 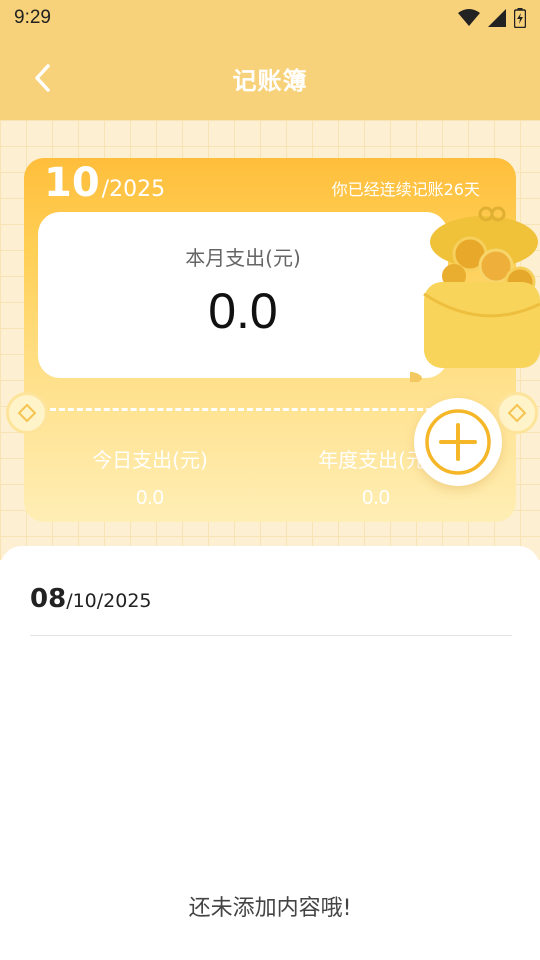 What do you see at coordinates (27, 413) in the screenshot?
I see `left-coin-icon` at bounding box center [27, 413].